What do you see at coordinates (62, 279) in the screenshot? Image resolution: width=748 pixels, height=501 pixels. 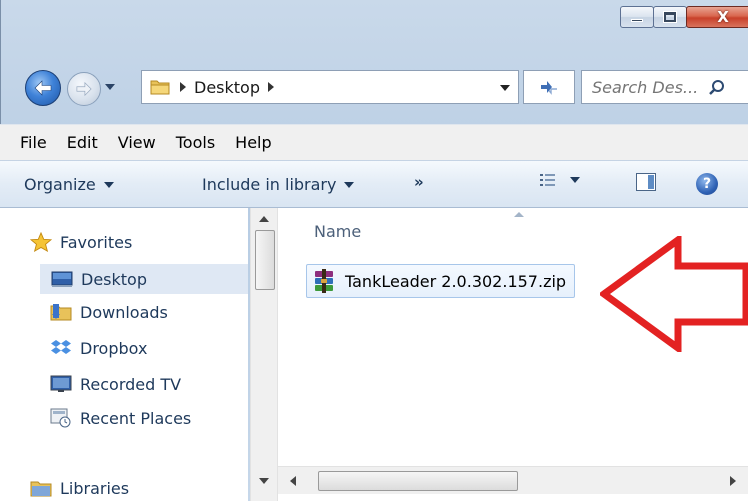 I see `desktop-icon` at bounding box center [62, 279].